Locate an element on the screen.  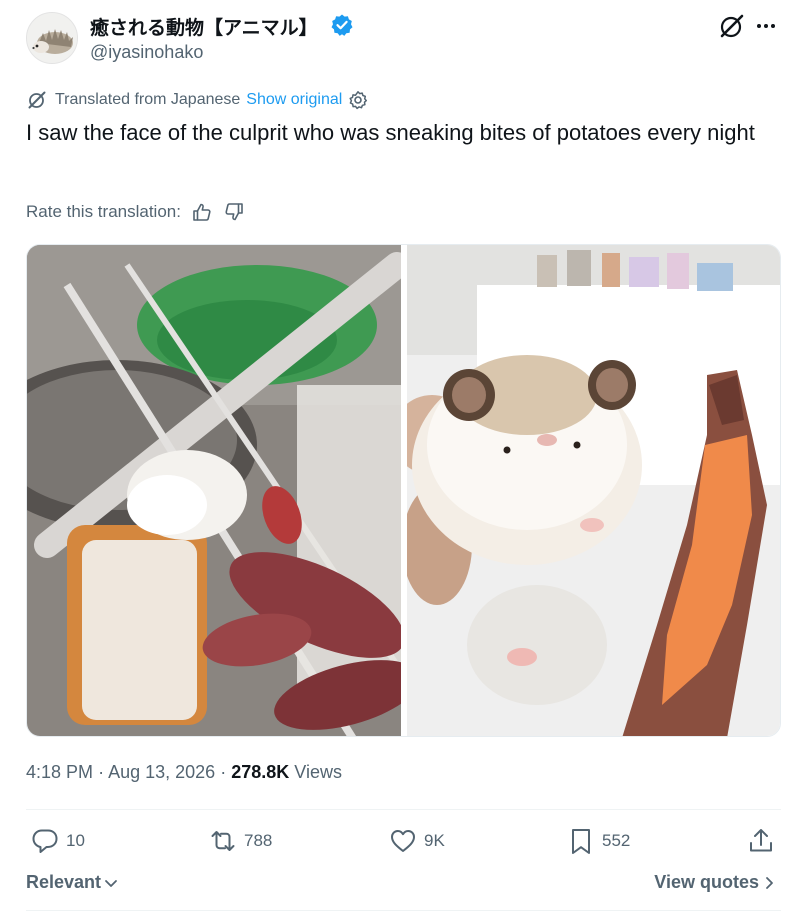
bookmark-count: 552 is located at coordinates (616, 840).